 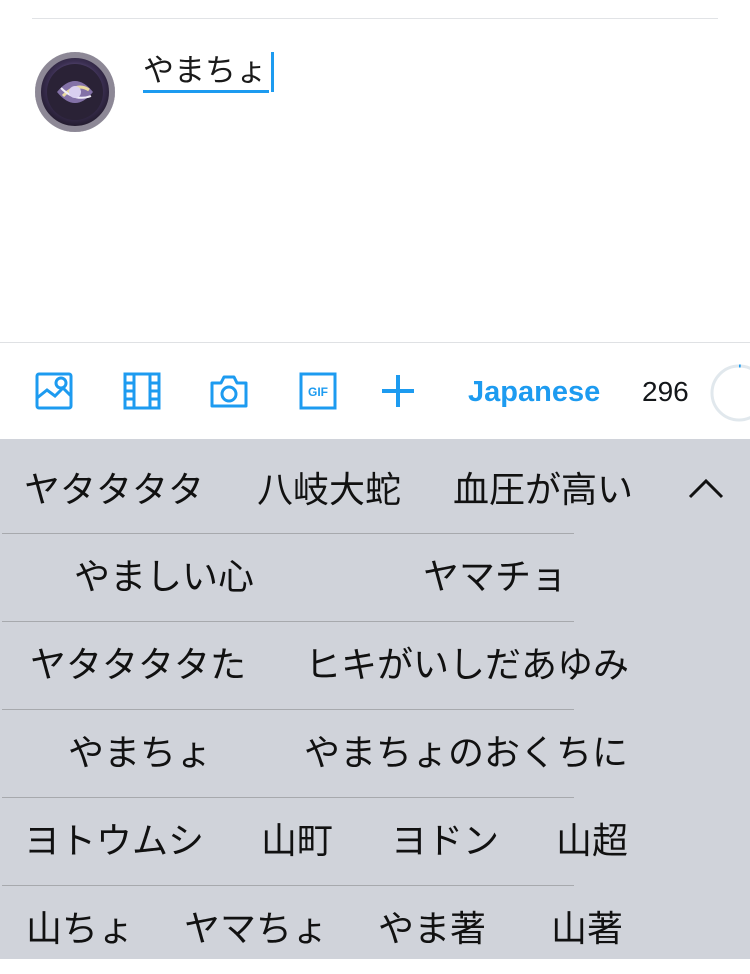 I want to click on compose-field: やまちょ, so click(x=208, y=72).